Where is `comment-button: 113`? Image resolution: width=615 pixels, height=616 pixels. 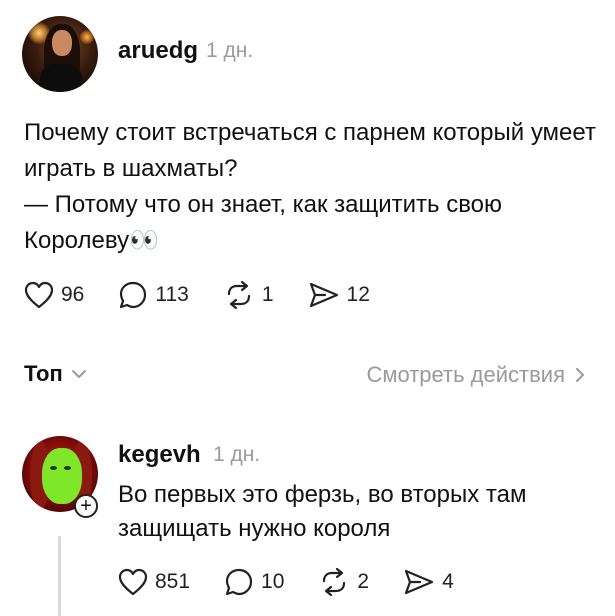
comment-button: 113 is located at coordinates (153, 295).